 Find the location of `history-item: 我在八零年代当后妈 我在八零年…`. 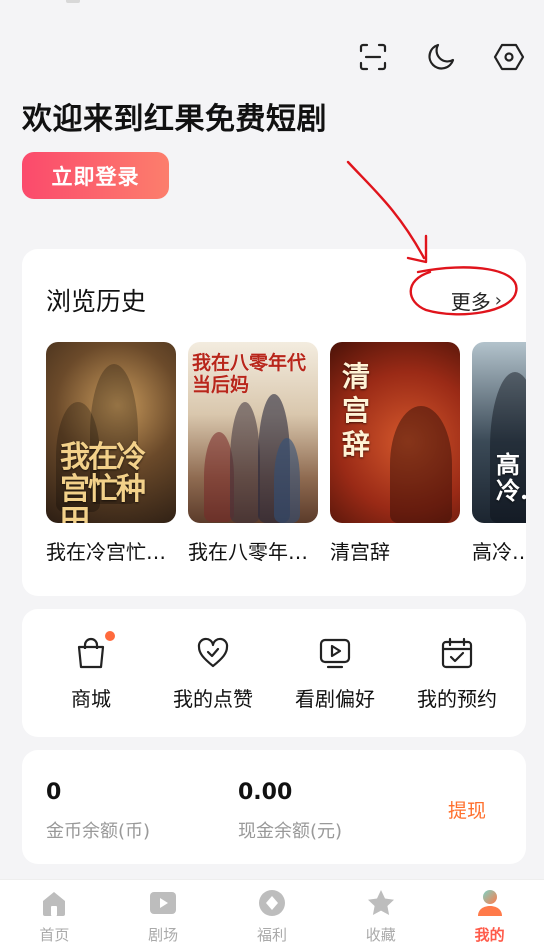

history-item: 我在八零年代当后妈 我在八零年… is located at coordinates (253, 453).